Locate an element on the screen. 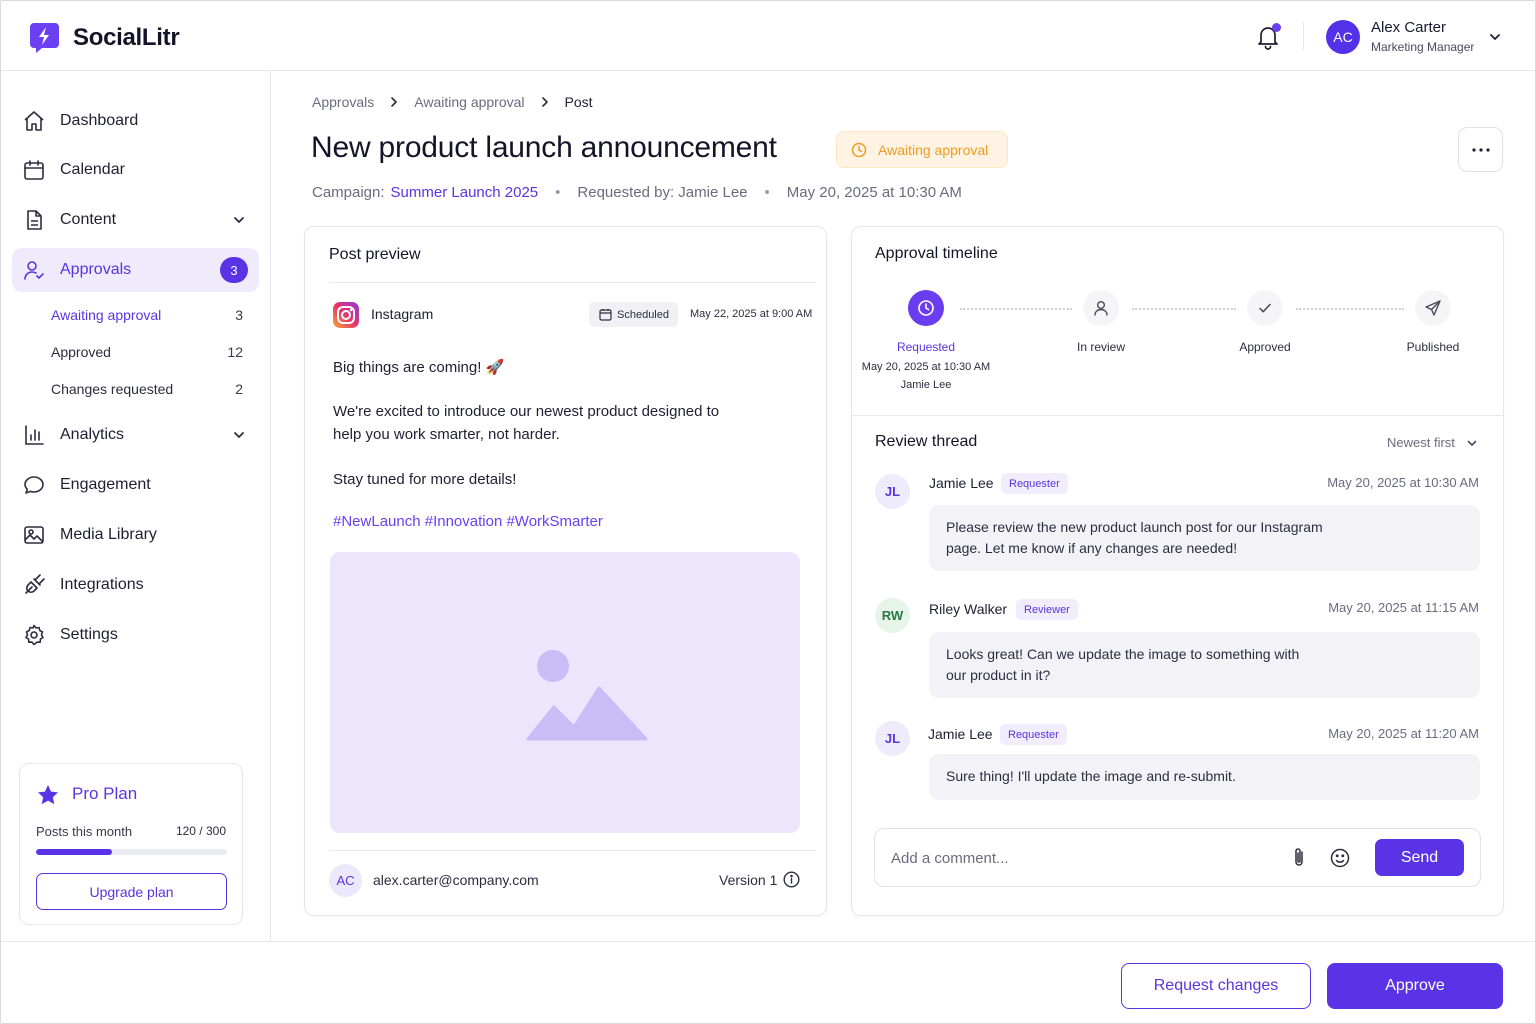 The width and height of the screenshot is (1536, 1024). breadcrumb-approvals: Approvals is located at coordinates (343, 102).